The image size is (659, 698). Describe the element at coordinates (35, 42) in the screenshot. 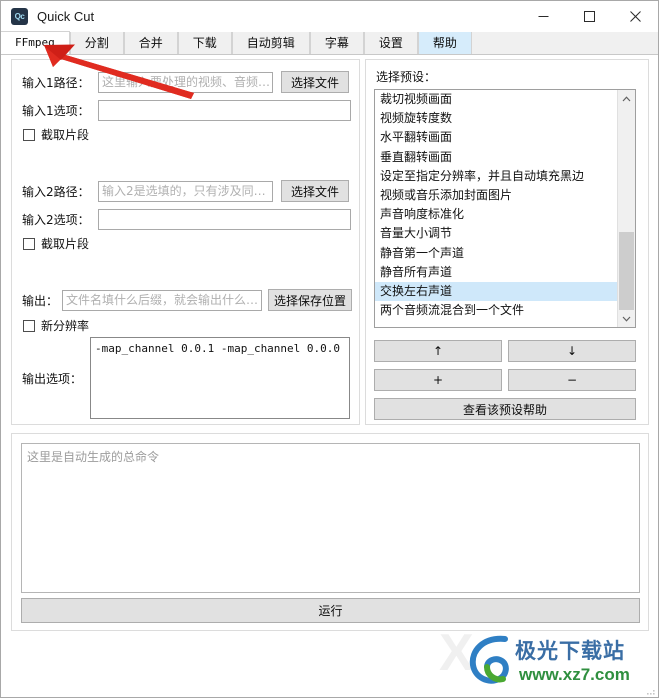

I see `tab-ffmpeg: FFmpeg` at that location.